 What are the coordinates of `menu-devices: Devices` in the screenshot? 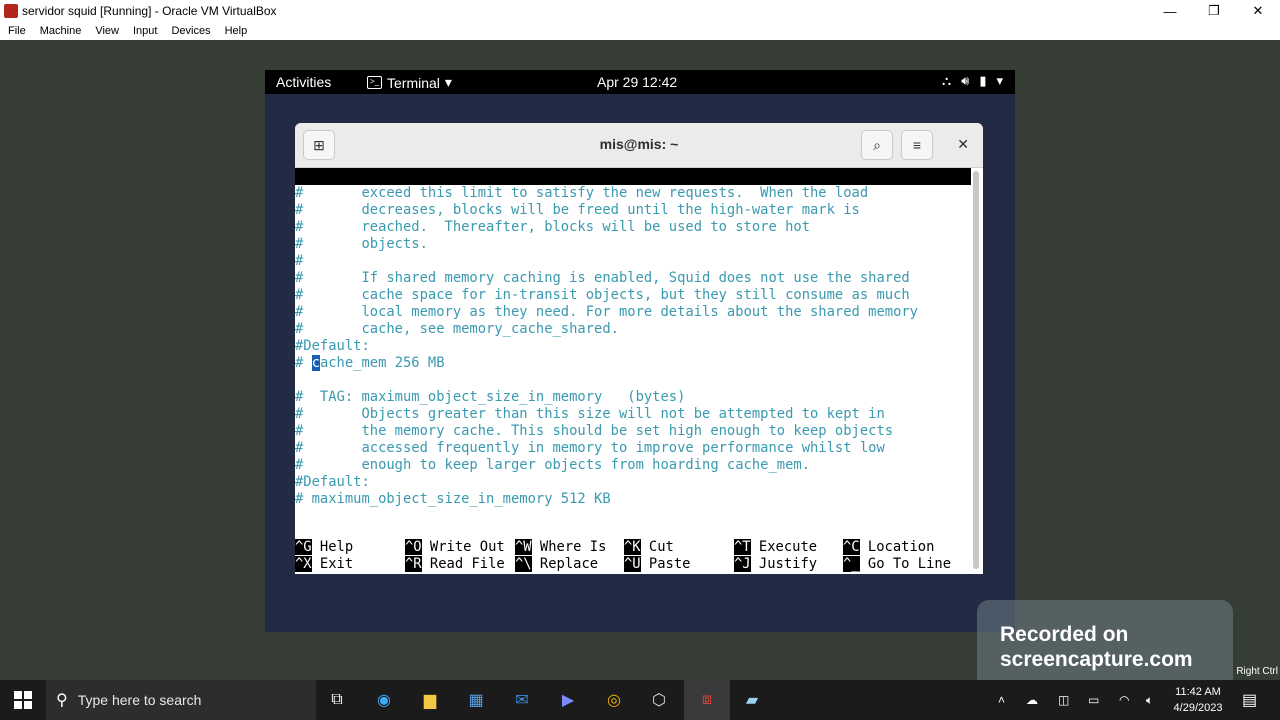 It's located at (189, 31).